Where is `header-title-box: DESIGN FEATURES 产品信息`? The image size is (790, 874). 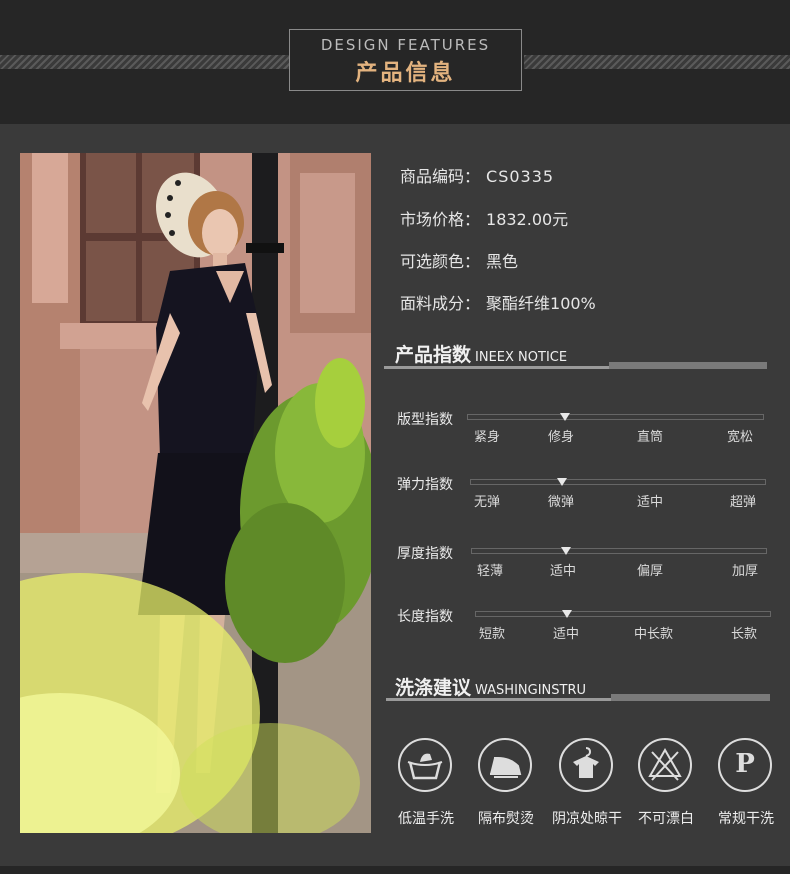 header-title-box: DESIGN FEATURES 产品信息 is located at coordinates (405, 60).